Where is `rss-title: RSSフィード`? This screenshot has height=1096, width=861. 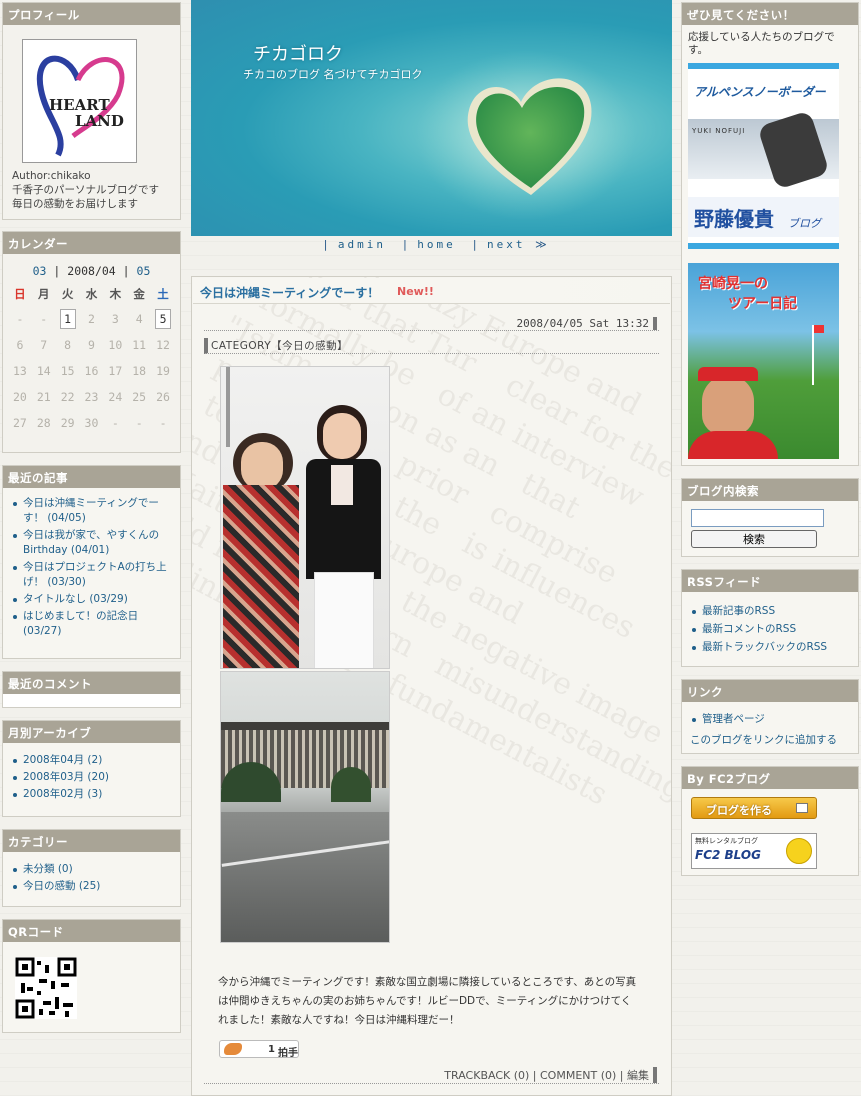
rss-title: RSSフィード is located at coordinates (770, 581).